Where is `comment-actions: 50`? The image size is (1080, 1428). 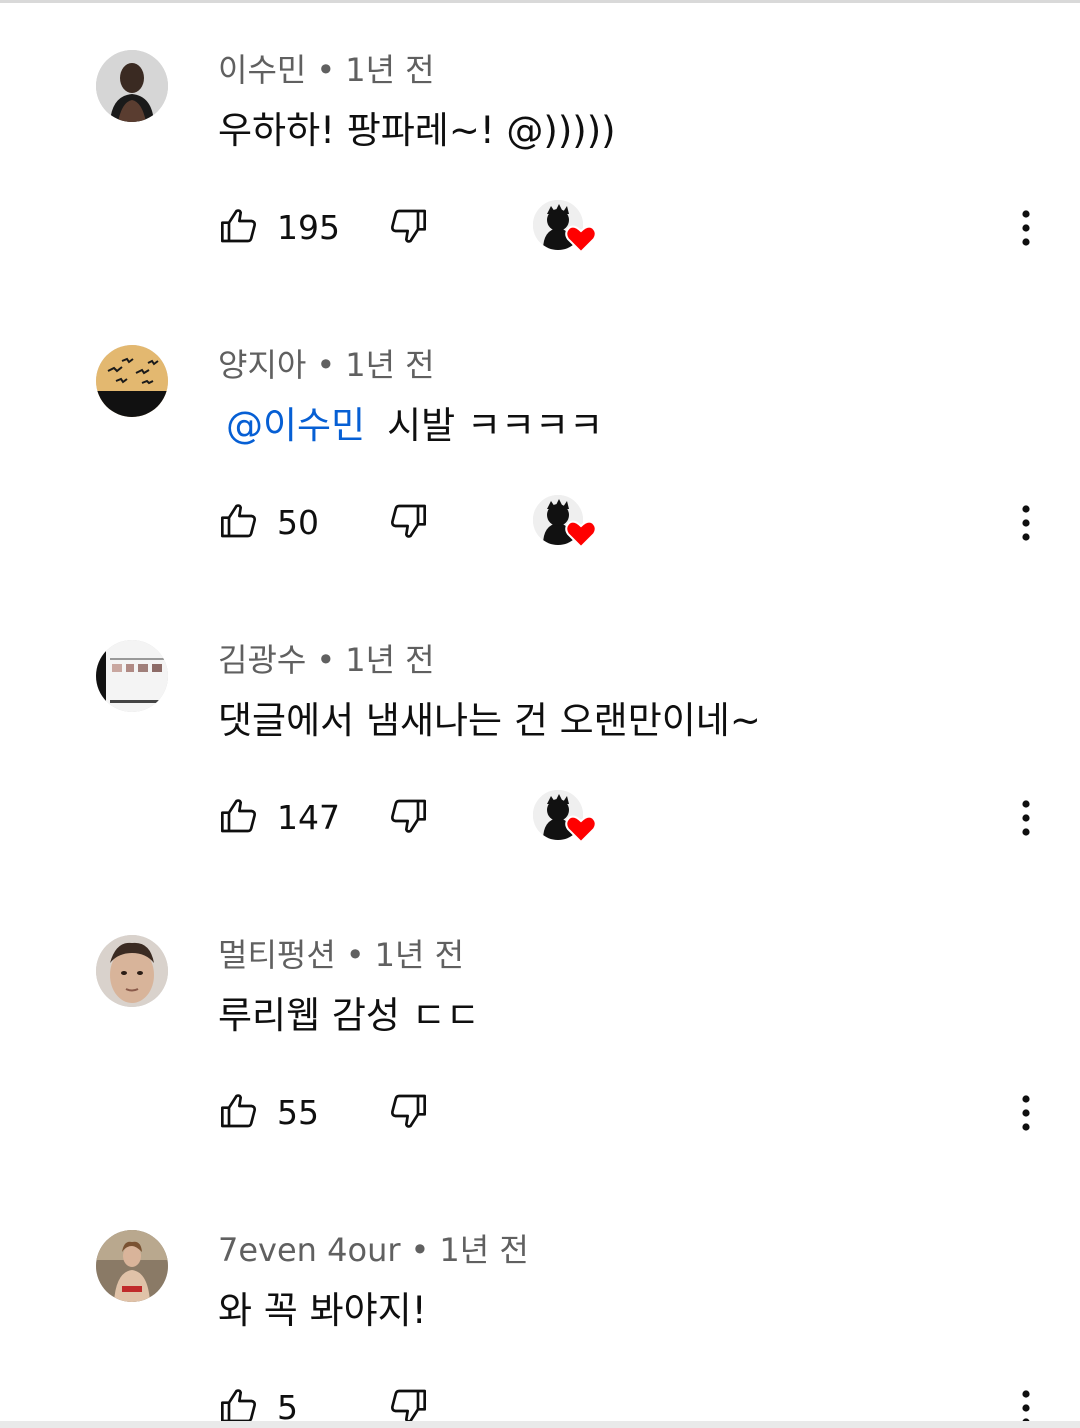
comment-actions: 50 is located at coordinates (540, 523).